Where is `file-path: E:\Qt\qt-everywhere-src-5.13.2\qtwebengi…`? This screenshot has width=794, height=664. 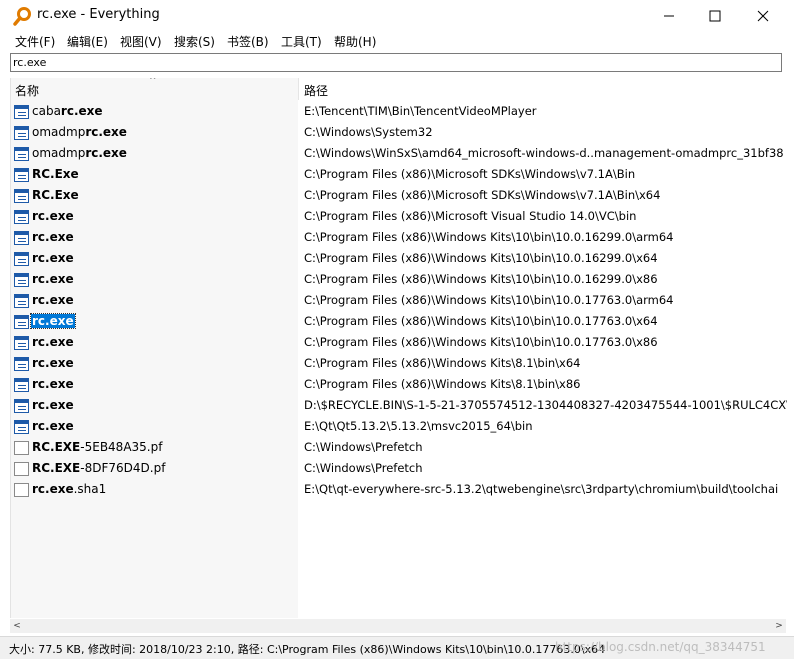
file-path: E:\Qt\qt-everywhere-src-5.13.2\qtwebengi… is located at coordinates (541, 489).